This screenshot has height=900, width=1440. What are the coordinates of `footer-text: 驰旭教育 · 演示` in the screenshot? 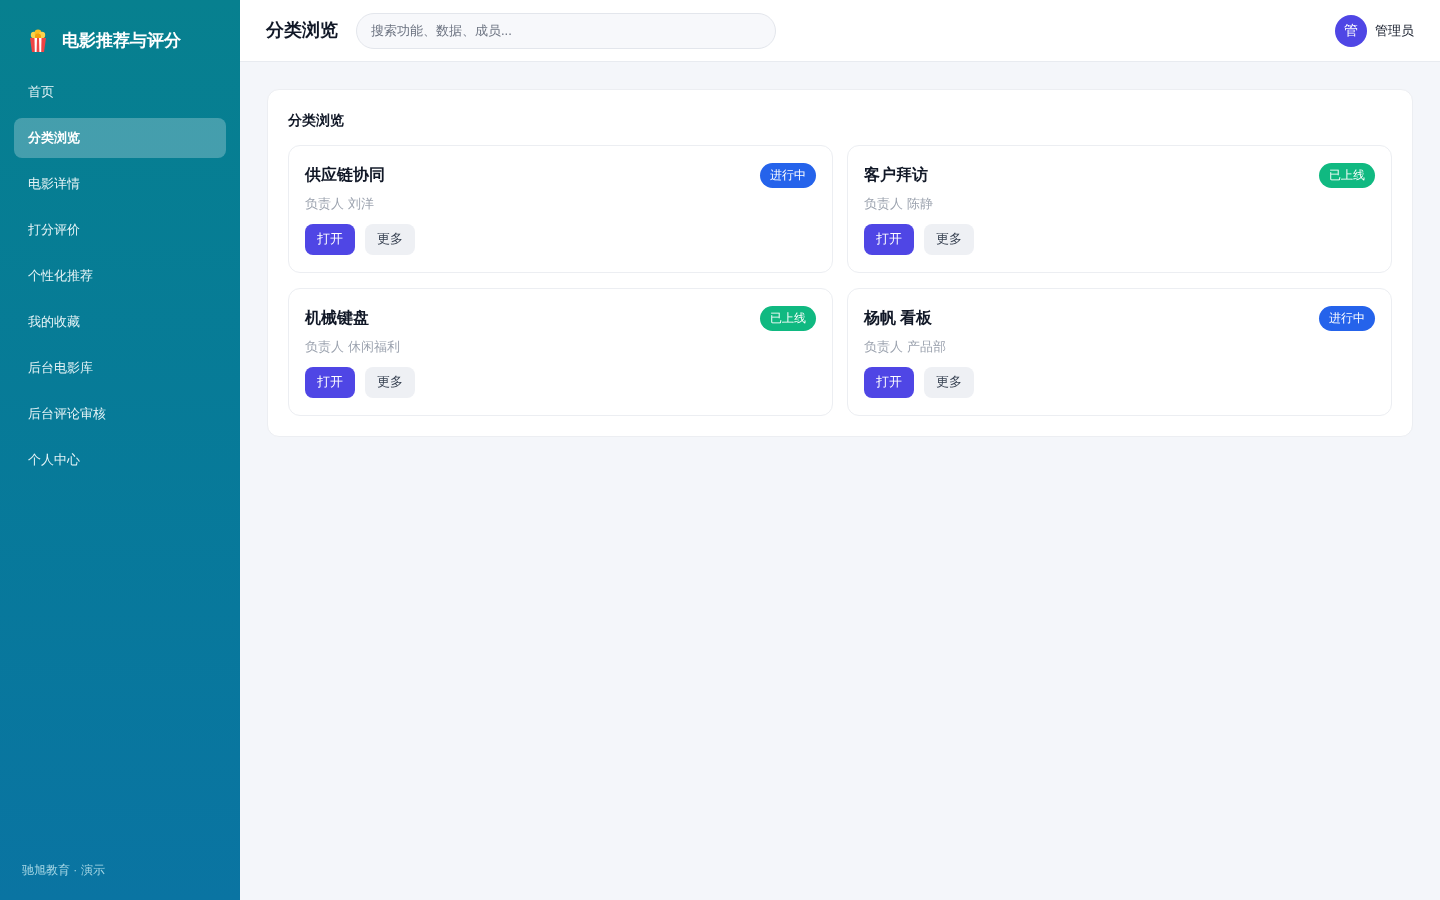 It's located at (63, 870).